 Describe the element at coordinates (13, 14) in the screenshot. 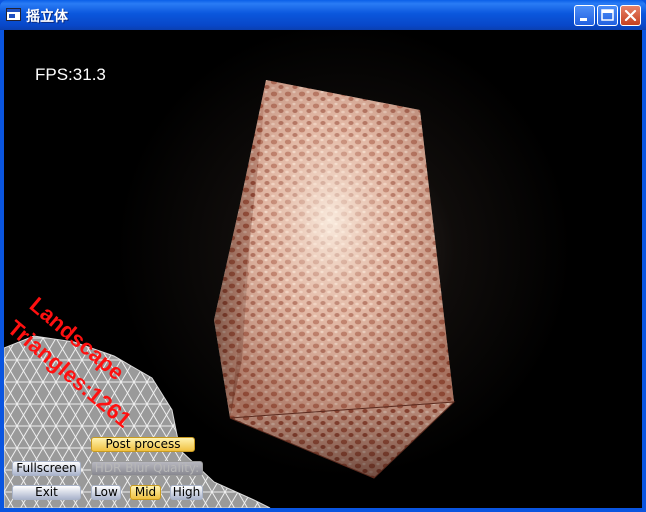

I see `app-window-icon` at that location.